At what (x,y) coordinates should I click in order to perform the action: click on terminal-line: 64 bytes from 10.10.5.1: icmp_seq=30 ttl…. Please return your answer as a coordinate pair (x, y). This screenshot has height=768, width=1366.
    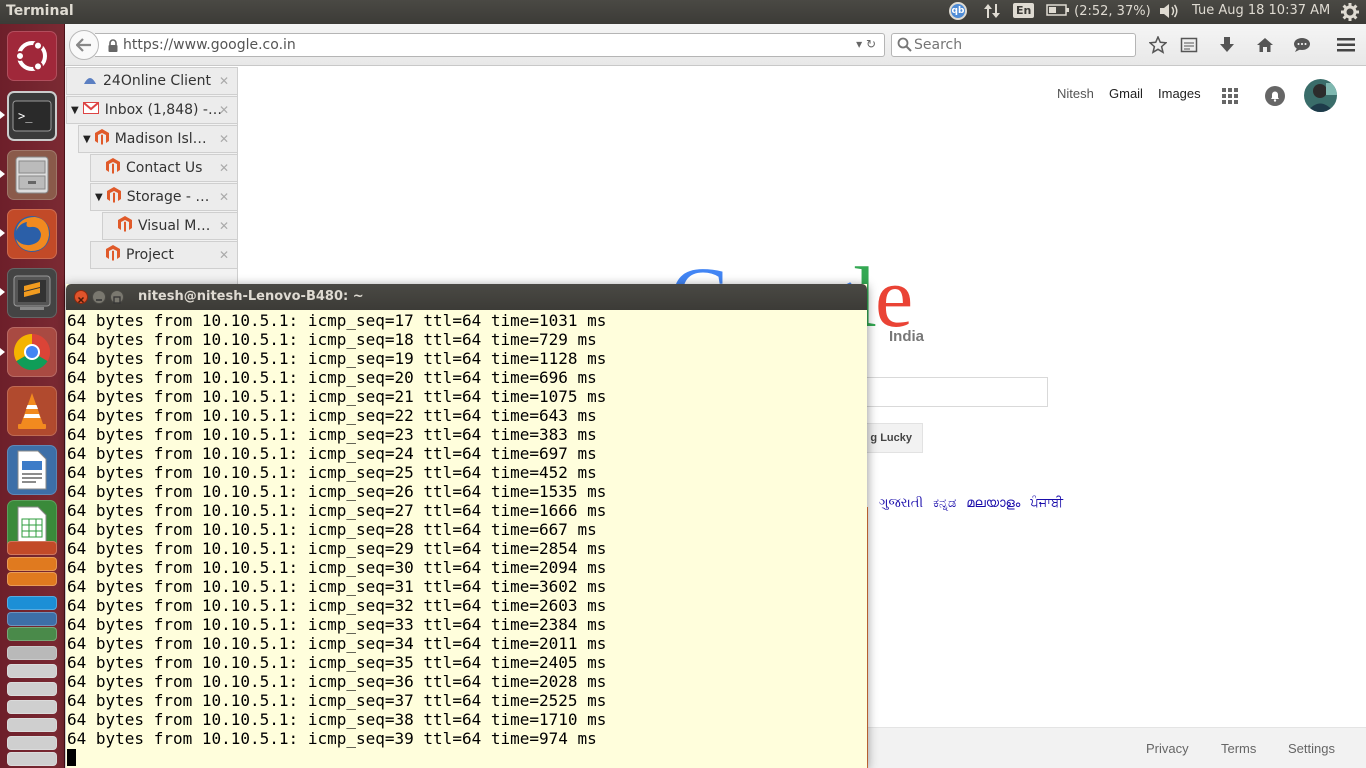
    Looking at the image, I should click on (337, 567).